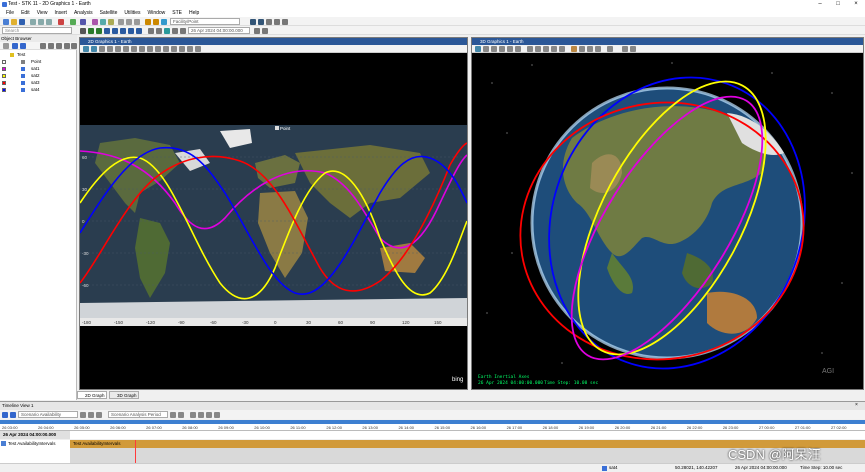 This screenshot has height=472, width=865. Describe the element at coordinates (10, 13) in the screenshot. I see `menu-file: File` at that location.